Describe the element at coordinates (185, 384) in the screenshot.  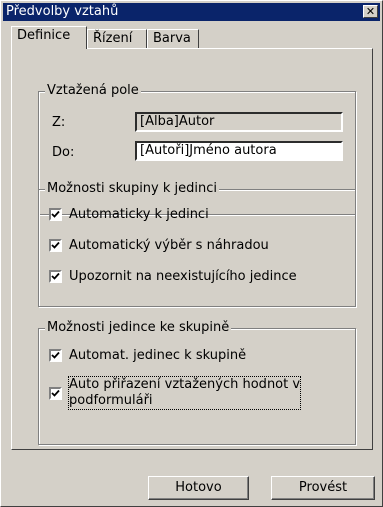
I see `option-label-line1: Auto přiřazení vztažených hodnot v` at that location.